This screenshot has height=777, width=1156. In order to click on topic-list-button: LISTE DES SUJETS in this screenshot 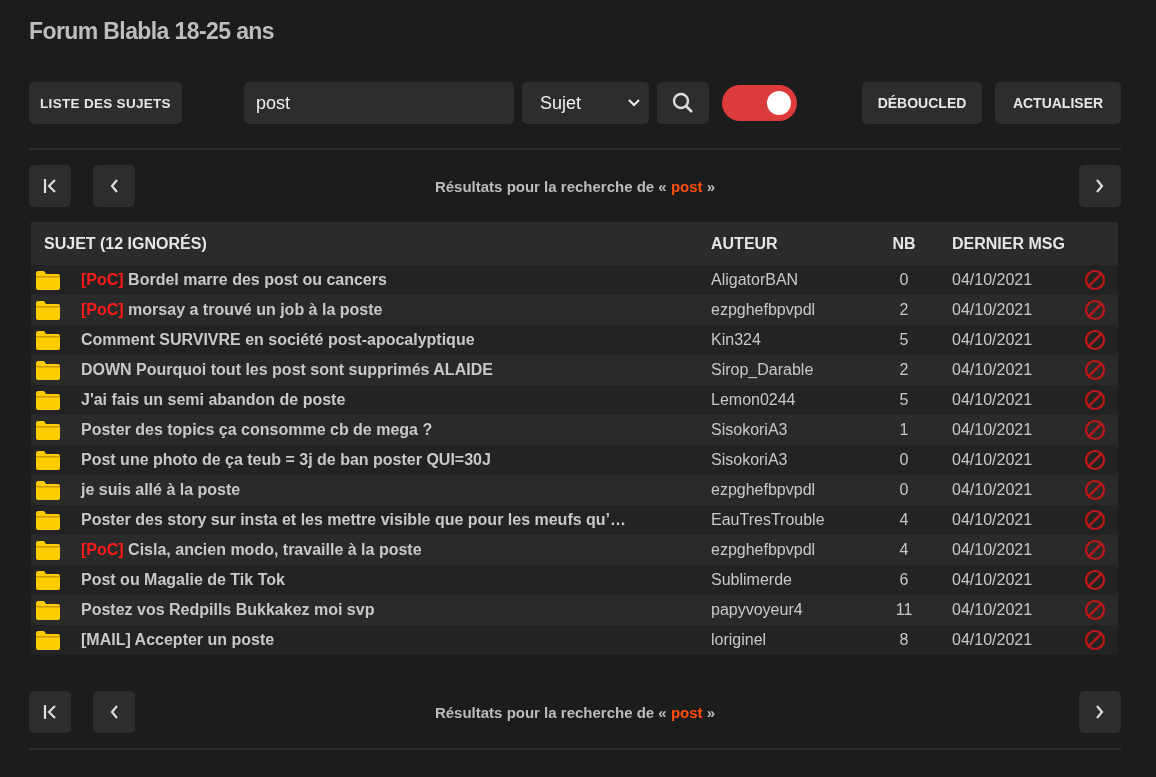, I will do `click(105, 103)`.